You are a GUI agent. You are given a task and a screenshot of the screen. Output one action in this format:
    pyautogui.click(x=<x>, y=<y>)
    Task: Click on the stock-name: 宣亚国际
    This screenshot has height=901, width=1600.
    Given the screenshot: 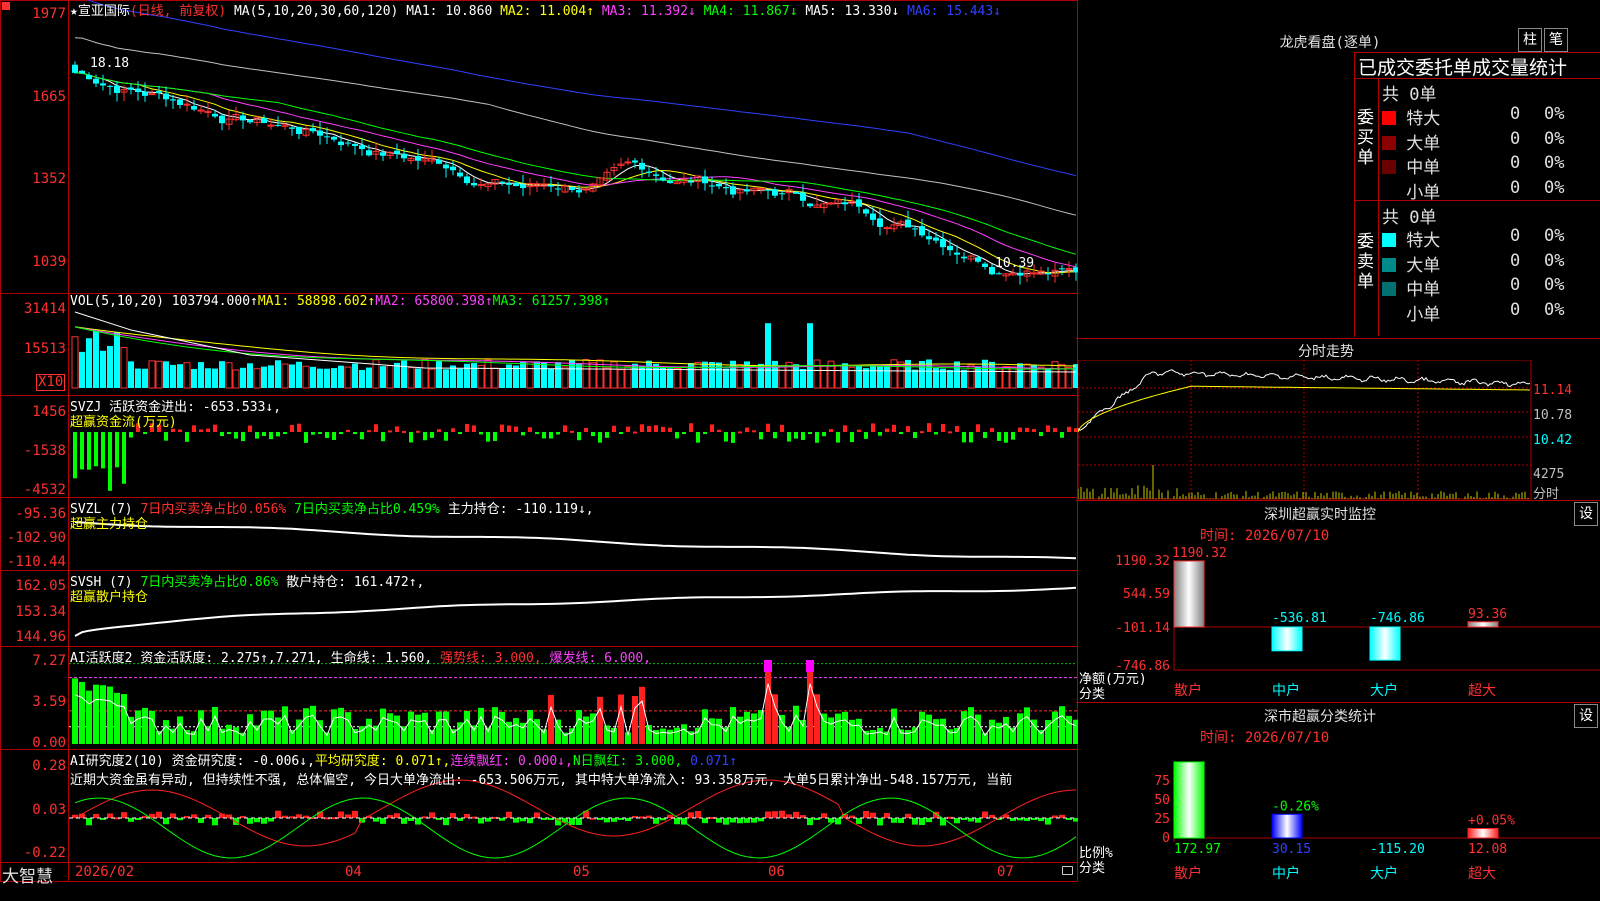 What is the action you would take?
    pyautogui.click(x=104, y=11)
    